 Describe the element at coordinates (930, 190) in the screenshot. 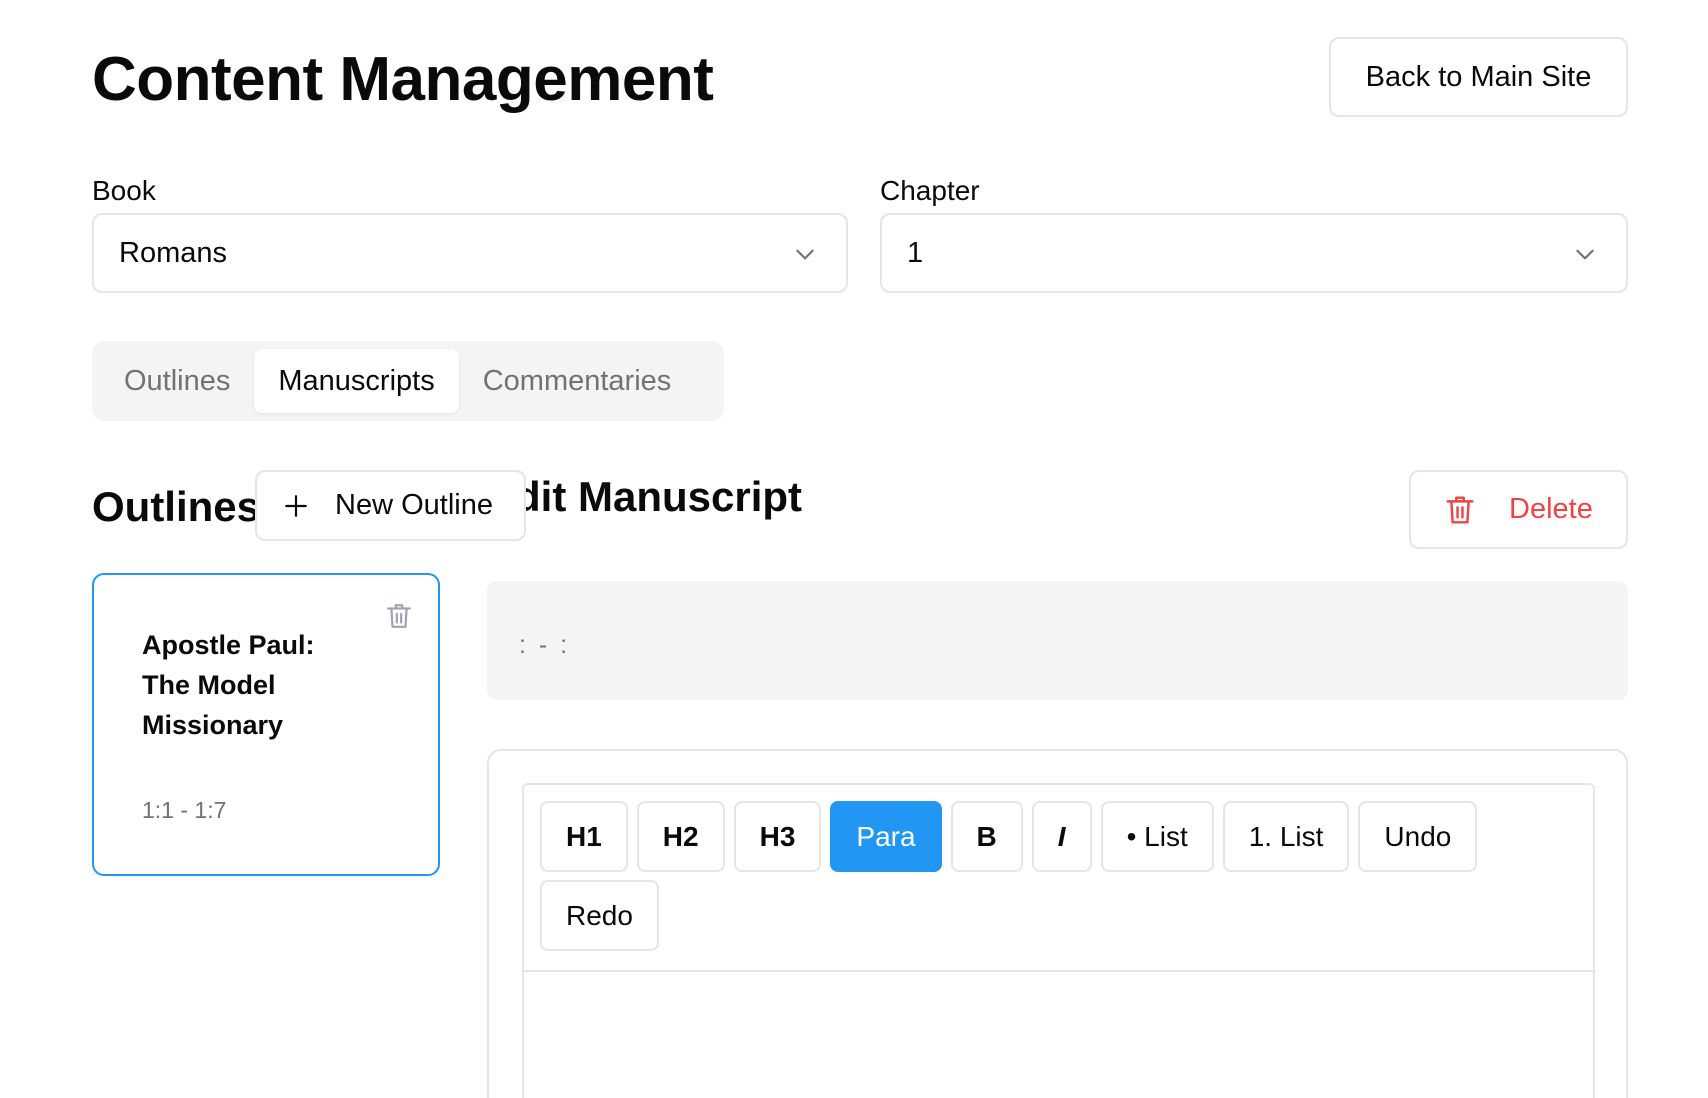

I see `chapter-label: Chapter` at that location.